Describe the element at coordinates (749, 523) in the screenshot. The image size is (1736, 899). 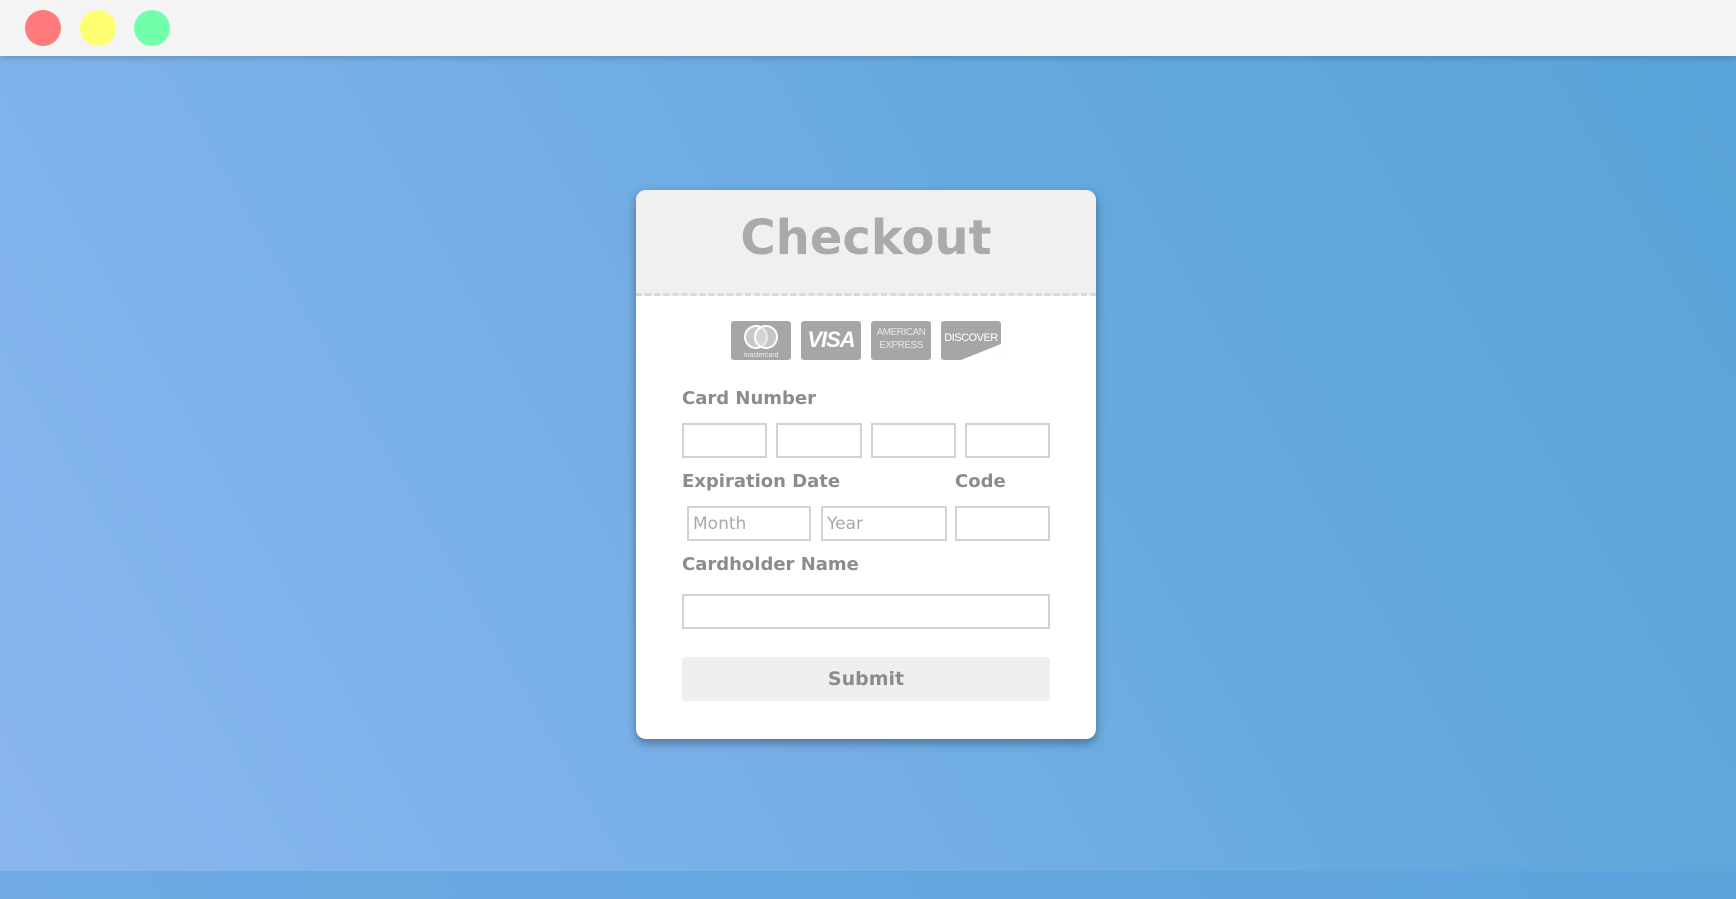
I see `expiration-month-field` at that location.